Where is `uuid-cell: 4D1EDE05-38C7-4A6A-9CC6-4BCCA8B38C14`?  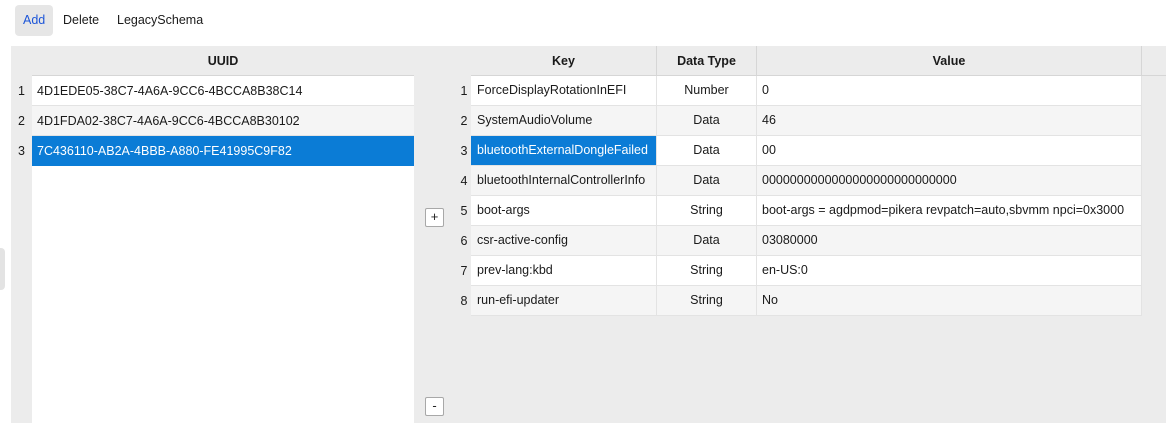 uuid-cell: 4D1EDE05-38C7-4A6A-9CC6-4BCCA8B38C14 is located at coordinates (223, 91).